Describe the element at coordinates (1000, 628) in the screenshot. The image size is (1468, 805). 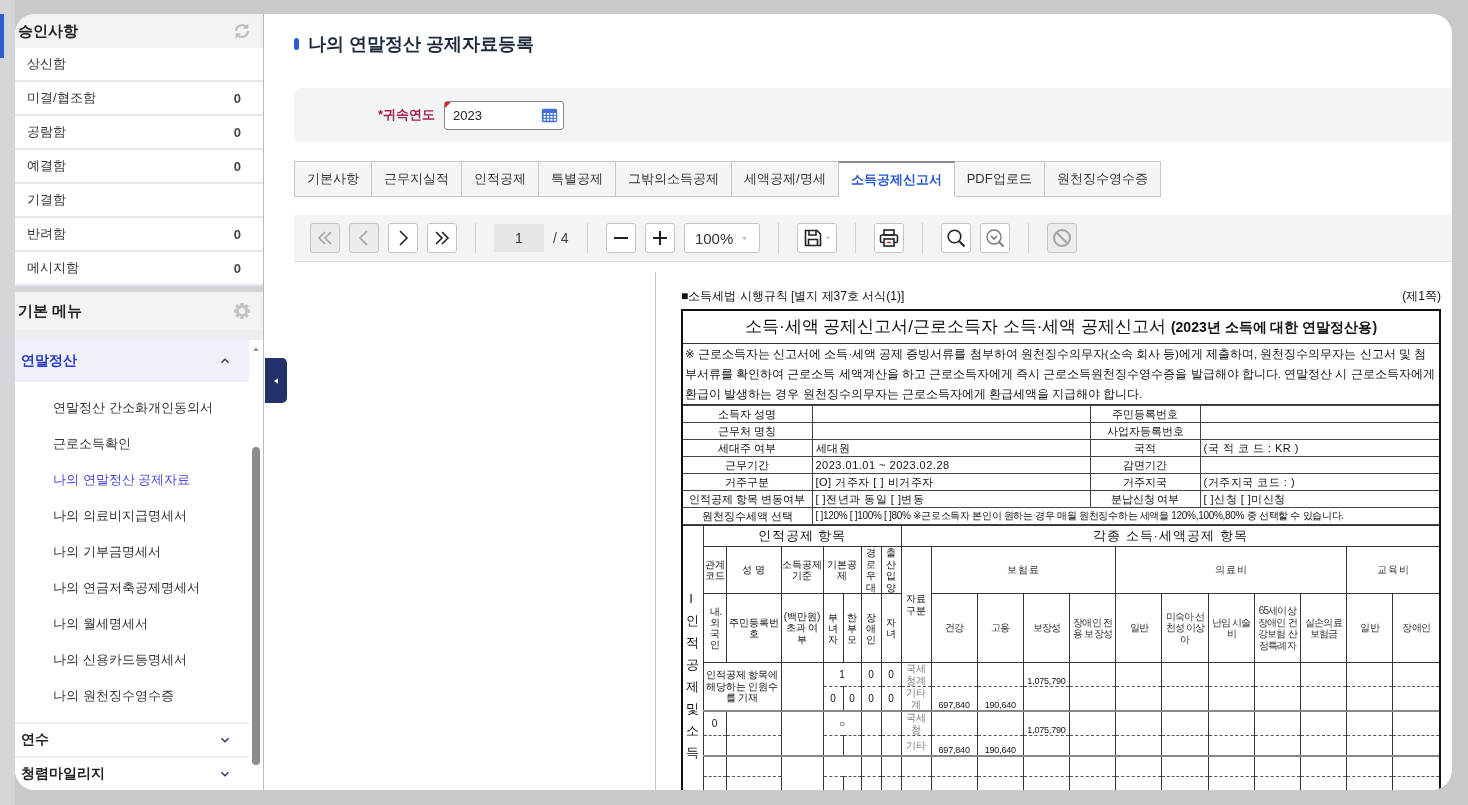
I see `column-header: 고용` at that location.